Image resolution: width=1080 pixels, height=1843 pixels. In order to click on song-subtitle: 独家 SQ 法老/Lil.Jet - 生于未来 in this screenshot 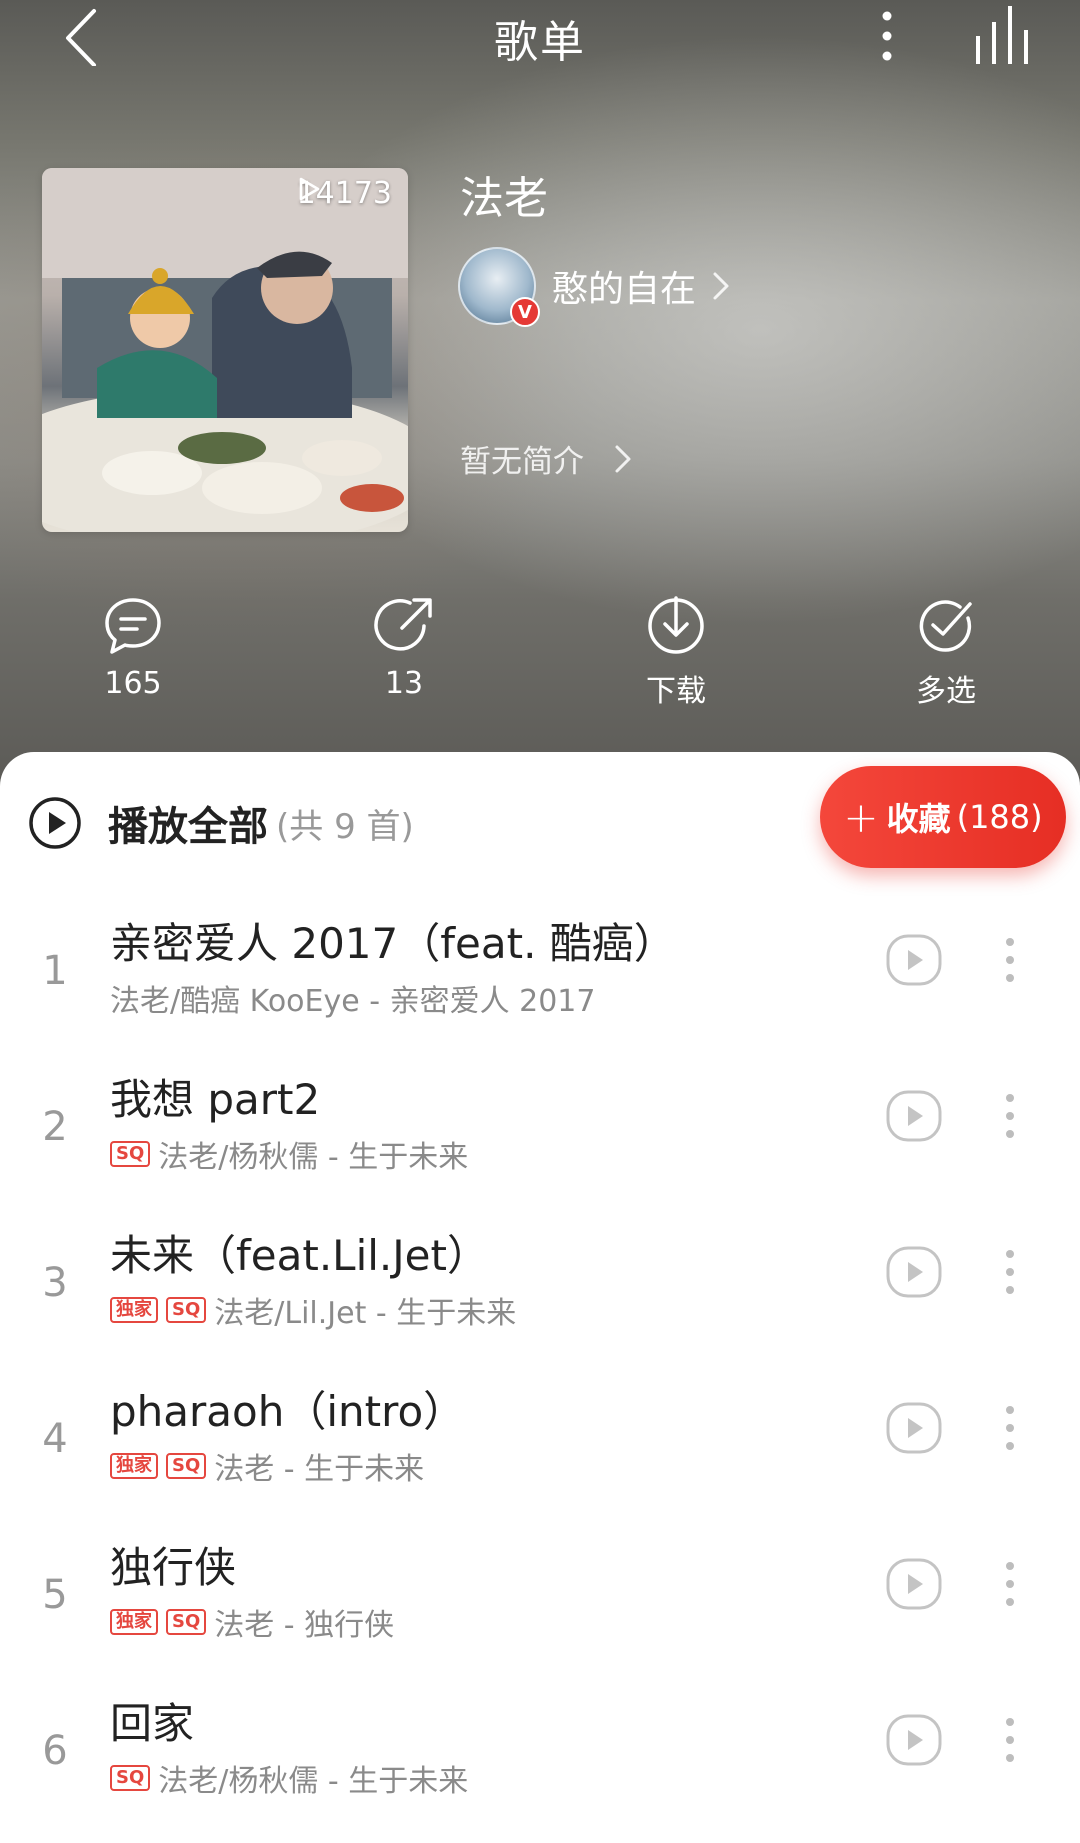, I will do `click(313, 1310)`.